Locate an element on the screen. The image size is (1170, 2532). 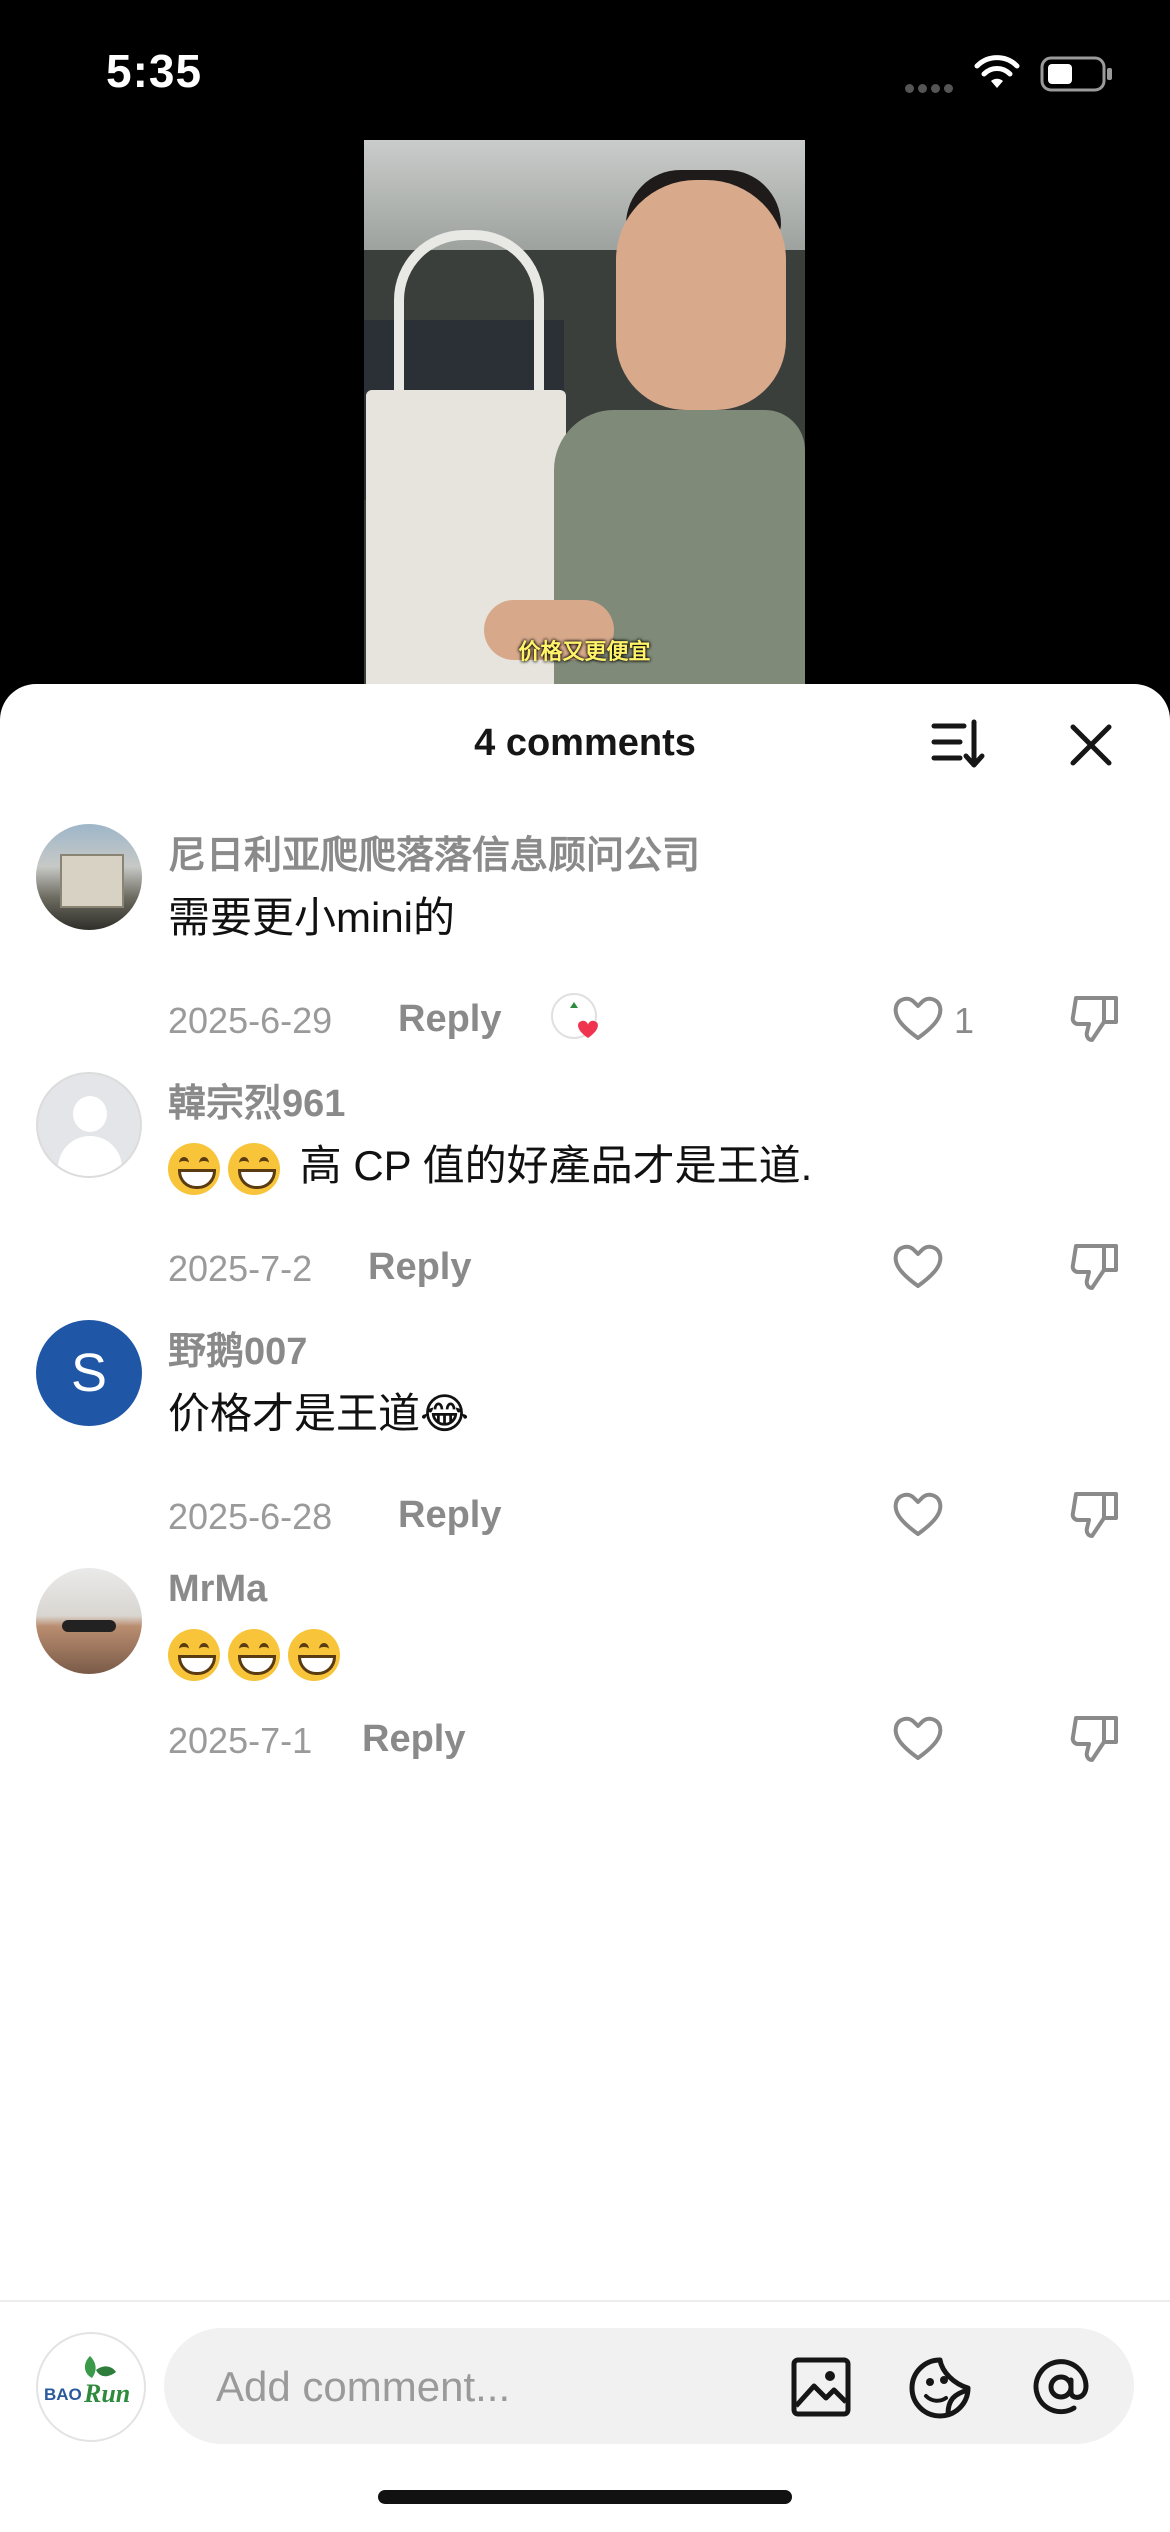
creator-liked-badge is located at coordinates (577, 1019).